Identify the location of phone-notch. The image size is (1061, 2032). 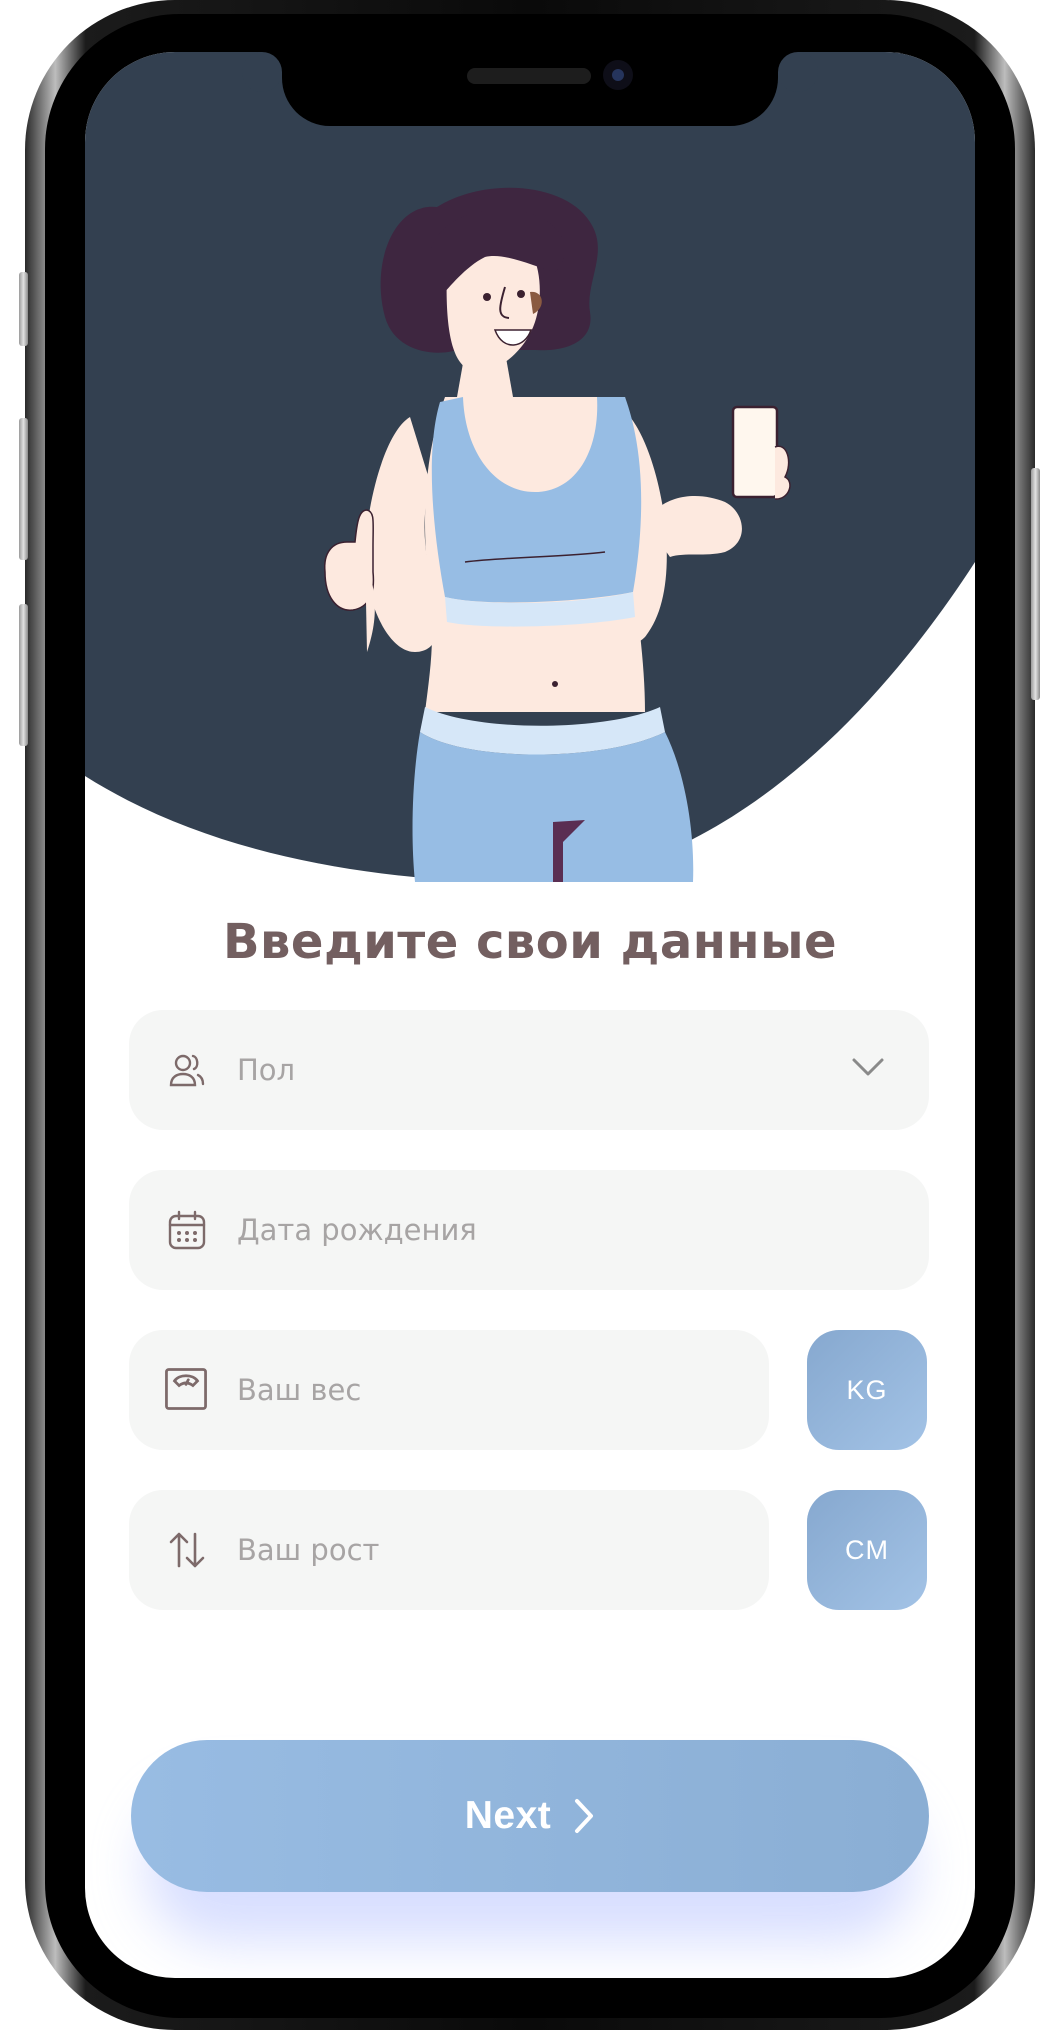
(530, 89).